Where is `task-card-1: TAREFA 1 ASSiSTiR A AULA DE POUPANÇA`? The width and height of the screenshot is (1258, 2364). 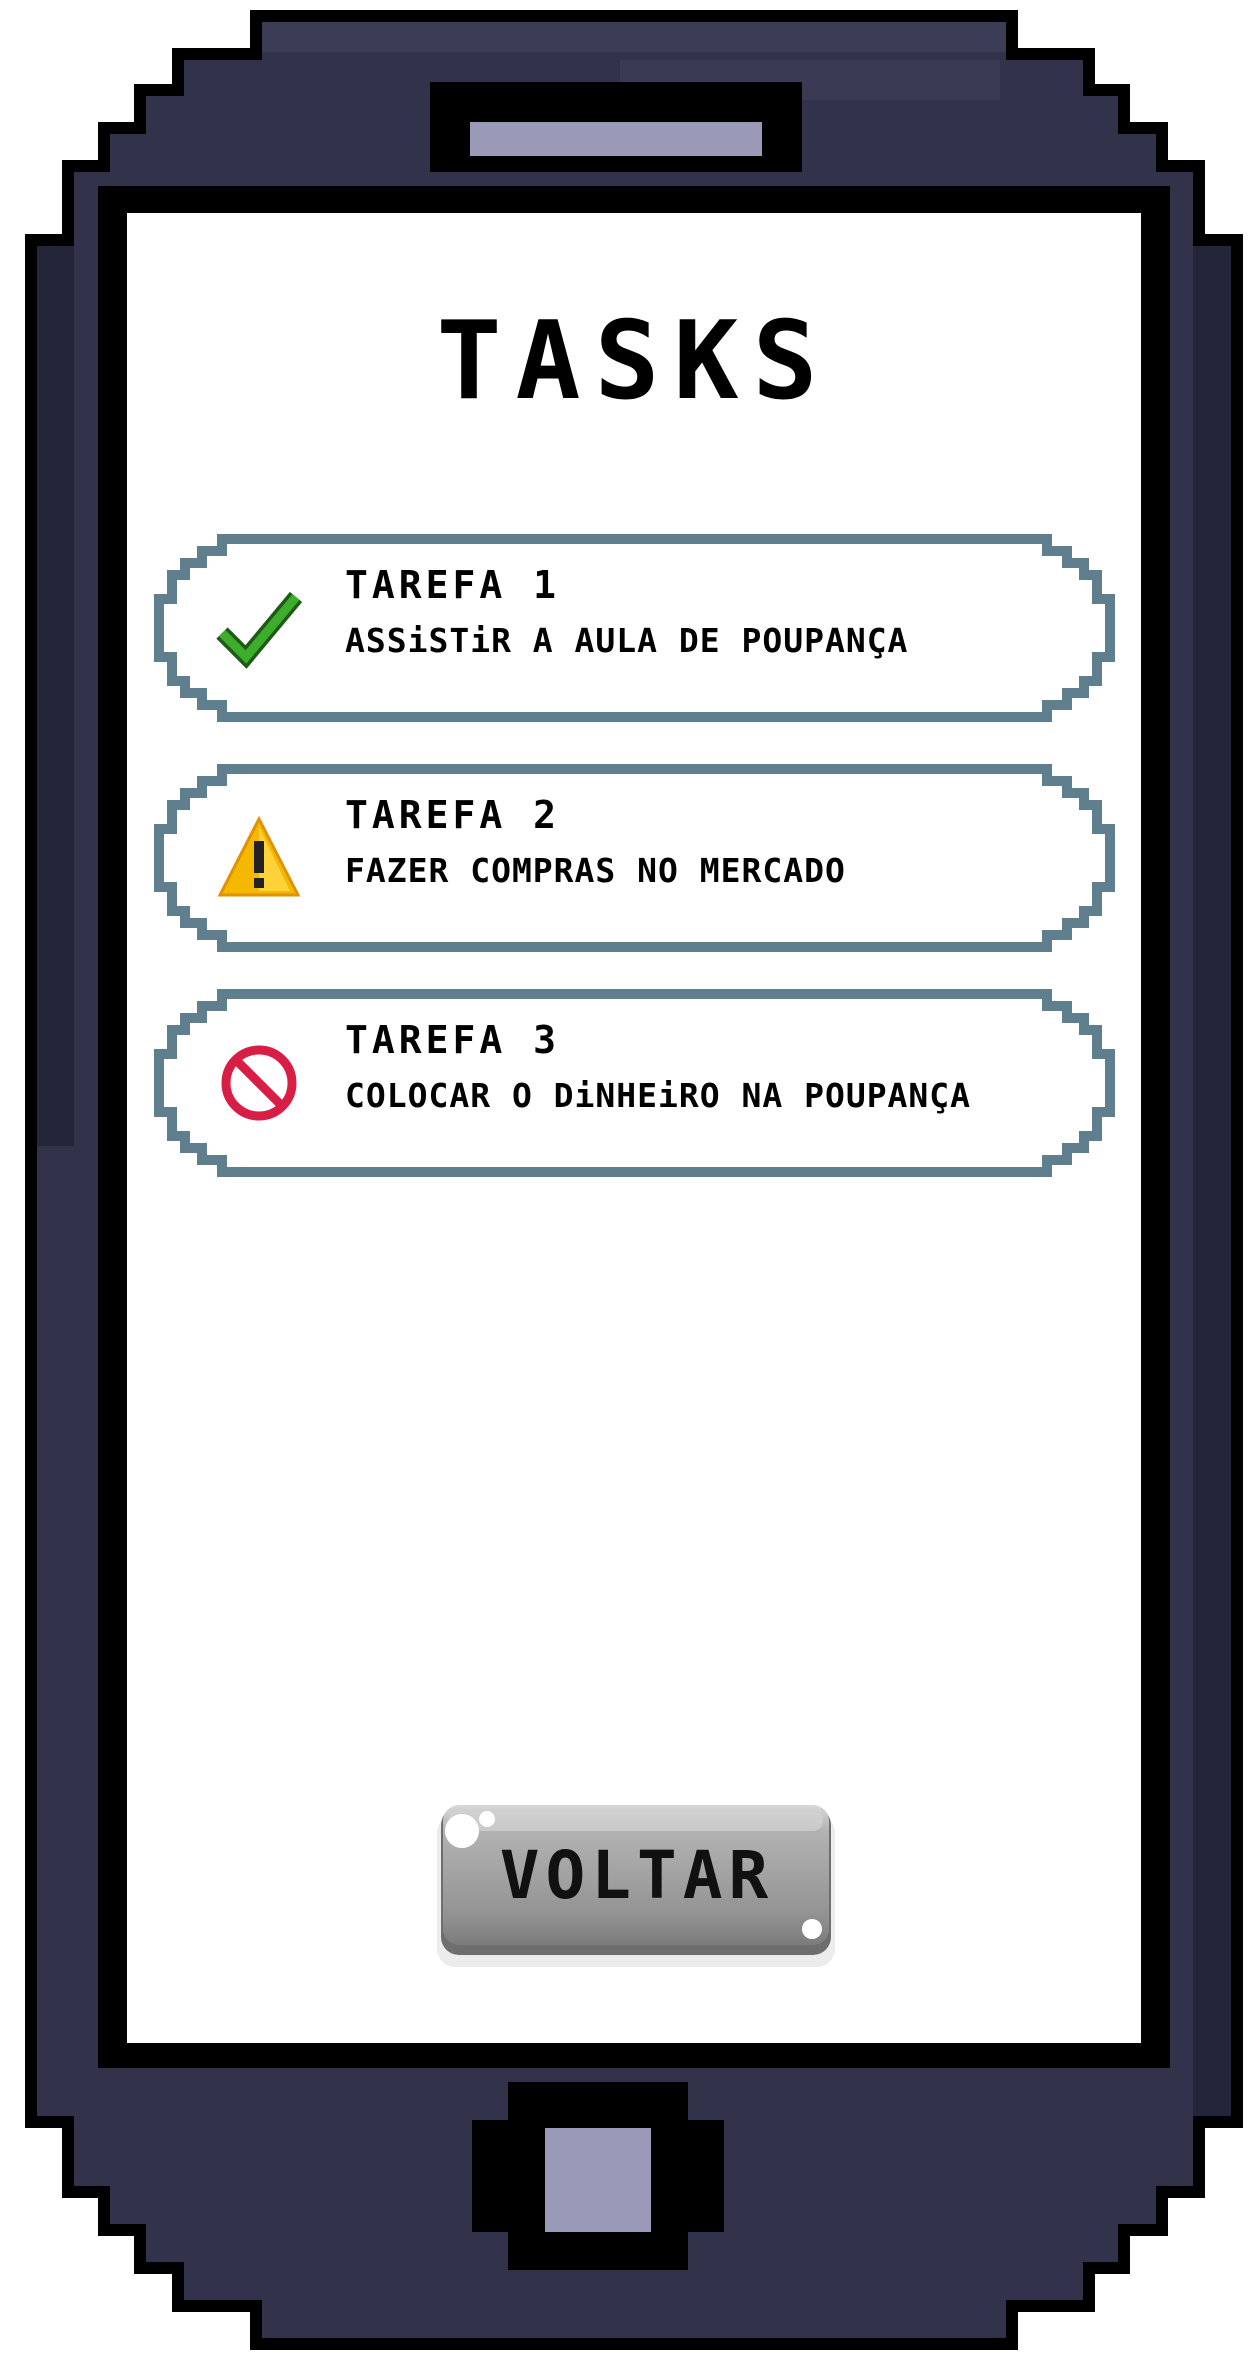
task-card-1: TAREFA 1 ASSiSTiR A AULA DE POUPANÇA is located at coordinates (634, 628).